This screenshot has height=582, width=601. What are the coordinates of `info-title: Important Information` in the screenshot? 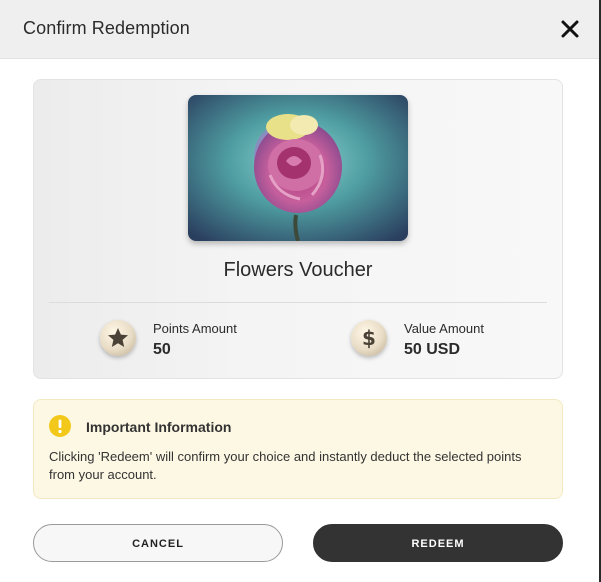 It's located at (159, 427).